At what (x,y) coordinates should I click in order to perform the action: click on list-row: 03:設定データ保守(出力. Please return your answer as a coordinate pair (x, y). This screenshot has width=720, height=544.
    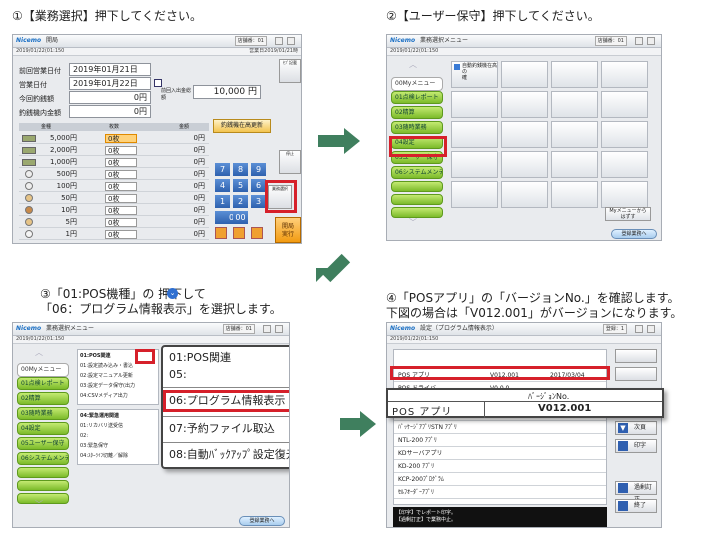
    Looking at the image, I should click on (107, 386).